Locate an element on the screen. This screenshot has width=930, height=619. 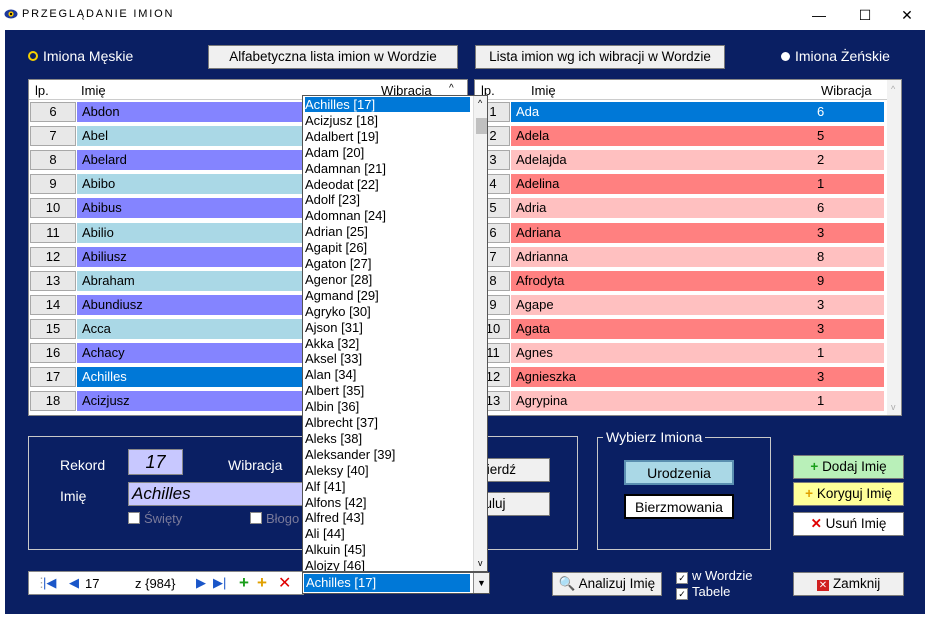
row-name: Agrypina is located at coordinates (661, 401).